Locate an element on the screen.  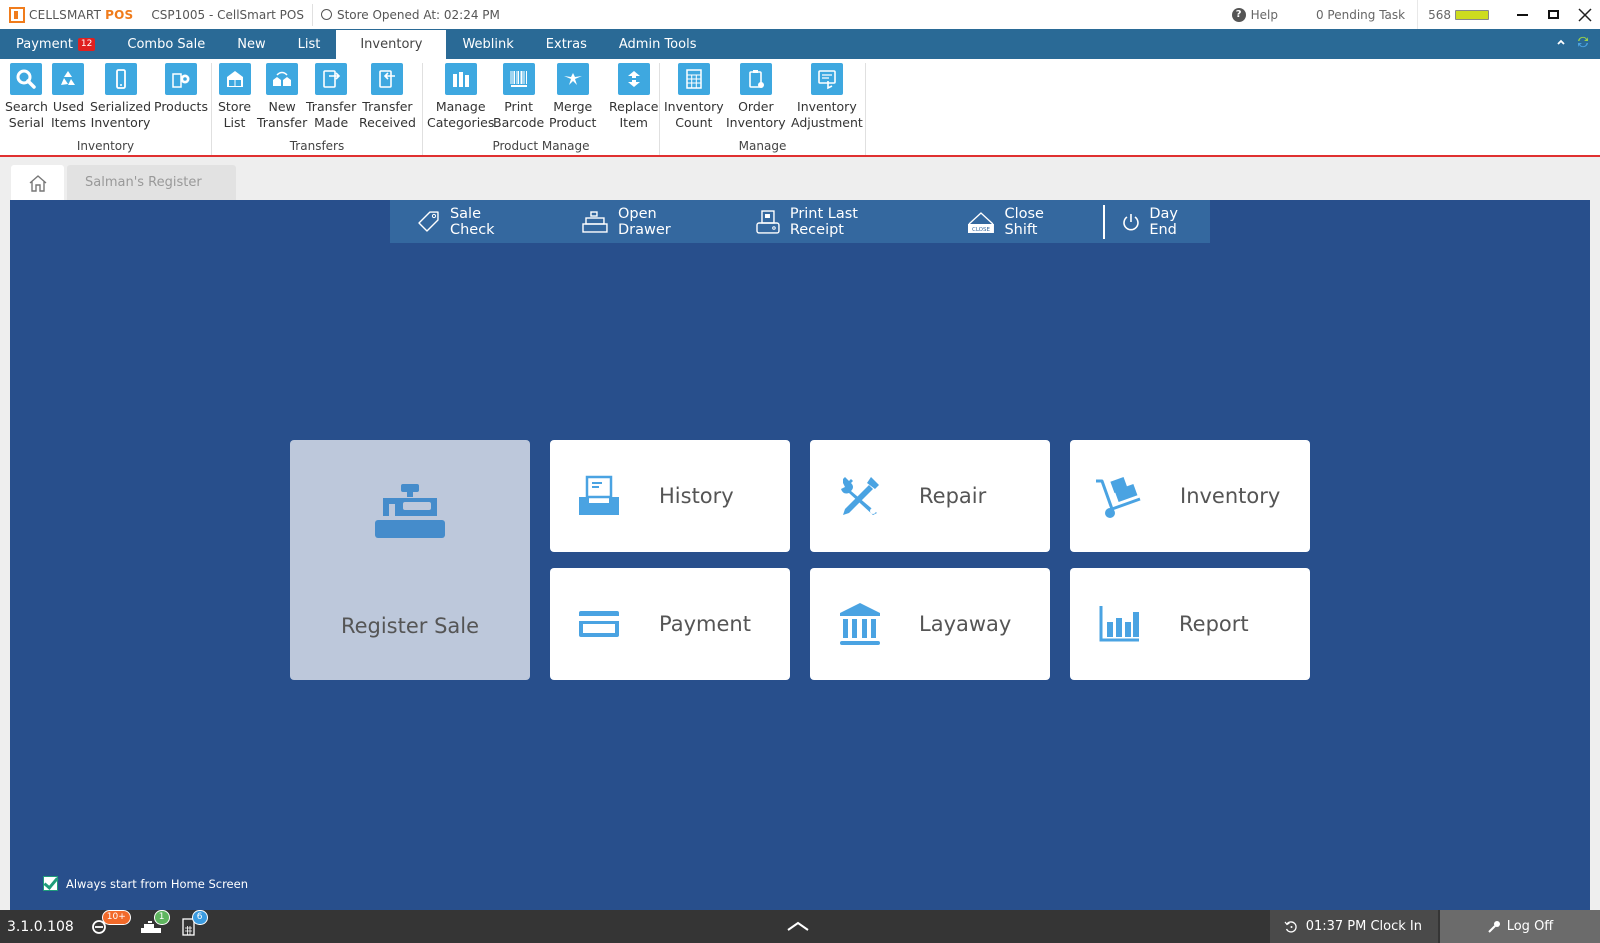
button-label: Product is located at coordinates (573, 122).